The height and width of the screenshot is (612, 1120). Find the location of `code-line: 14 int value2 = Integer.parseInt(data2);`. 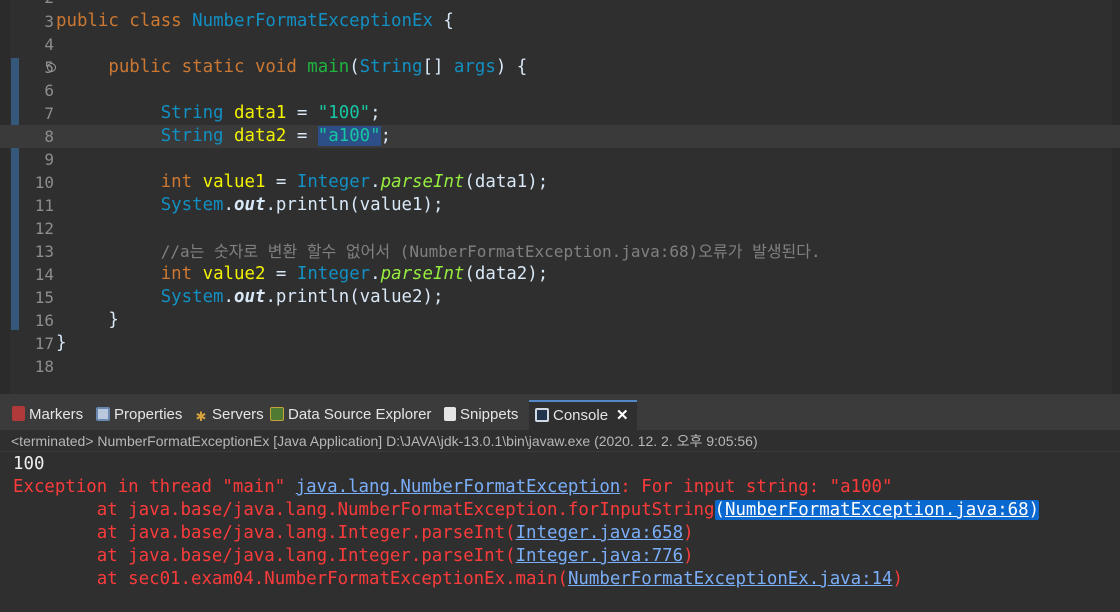

code-line: 14 int value2 = Integer.parseInt(data2); is located at coordinates (560, 274).